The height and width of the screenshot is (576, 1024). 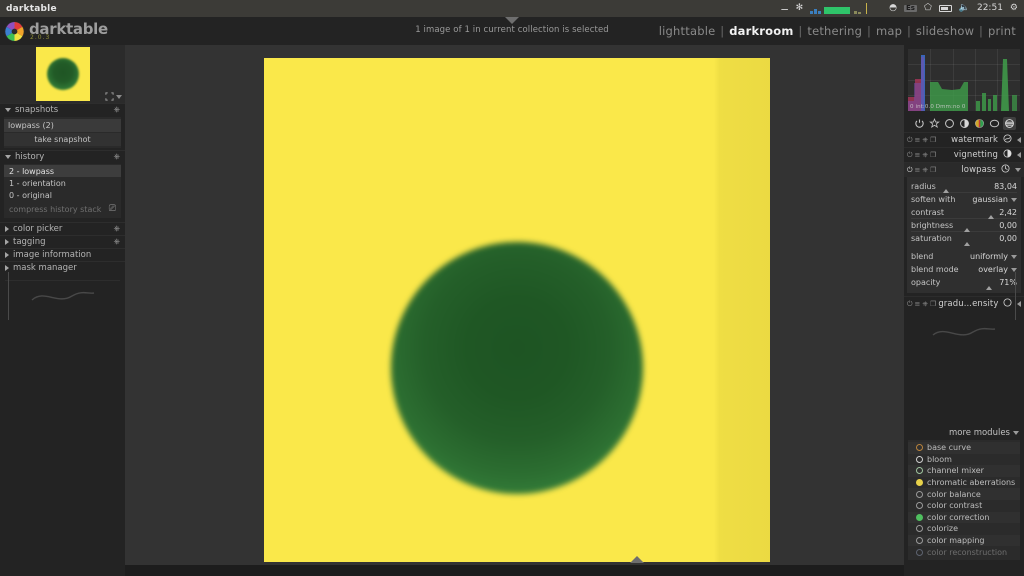 What do you see at coordinates (512, 20) in the screenshot?
I see `collapse-top-panel-chevron-down-icon` at bounding box center [512, 20].